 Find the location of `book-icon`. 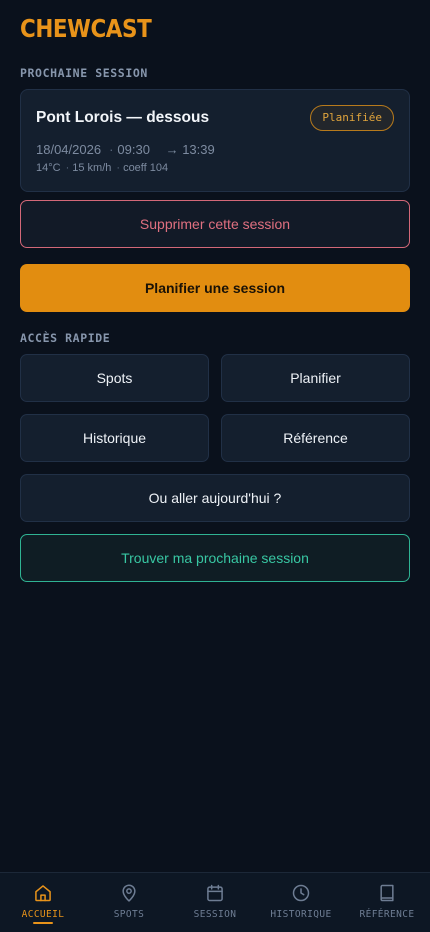

book-icon is located at coordinates (387, 893).